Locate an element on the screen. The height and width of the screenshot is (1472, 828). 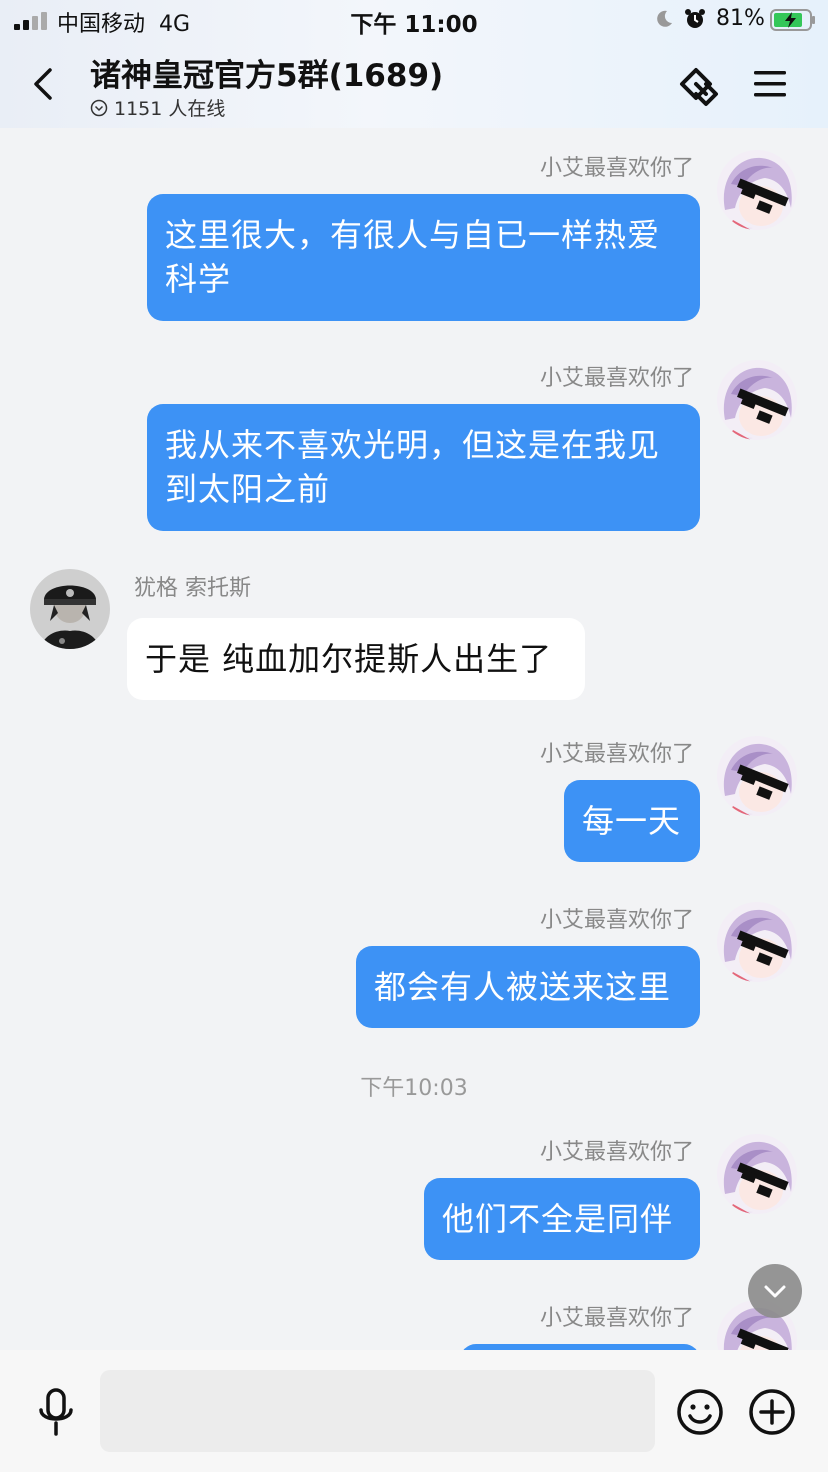
message-bubble: 每一天 is located at coordinates (632, 821).